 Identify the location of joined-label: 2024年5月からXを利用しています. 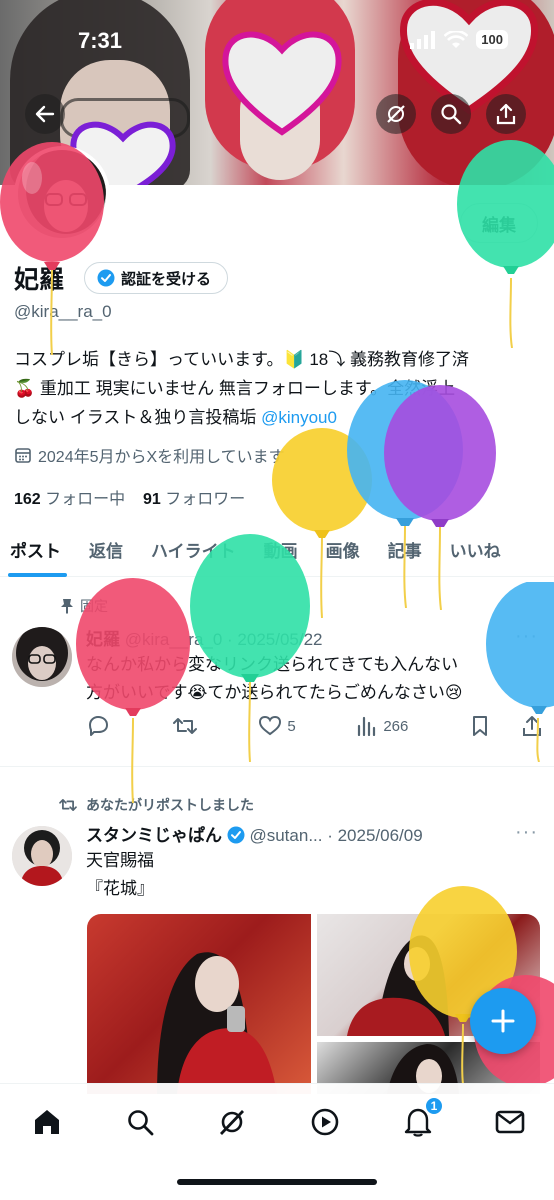
(161, 457).